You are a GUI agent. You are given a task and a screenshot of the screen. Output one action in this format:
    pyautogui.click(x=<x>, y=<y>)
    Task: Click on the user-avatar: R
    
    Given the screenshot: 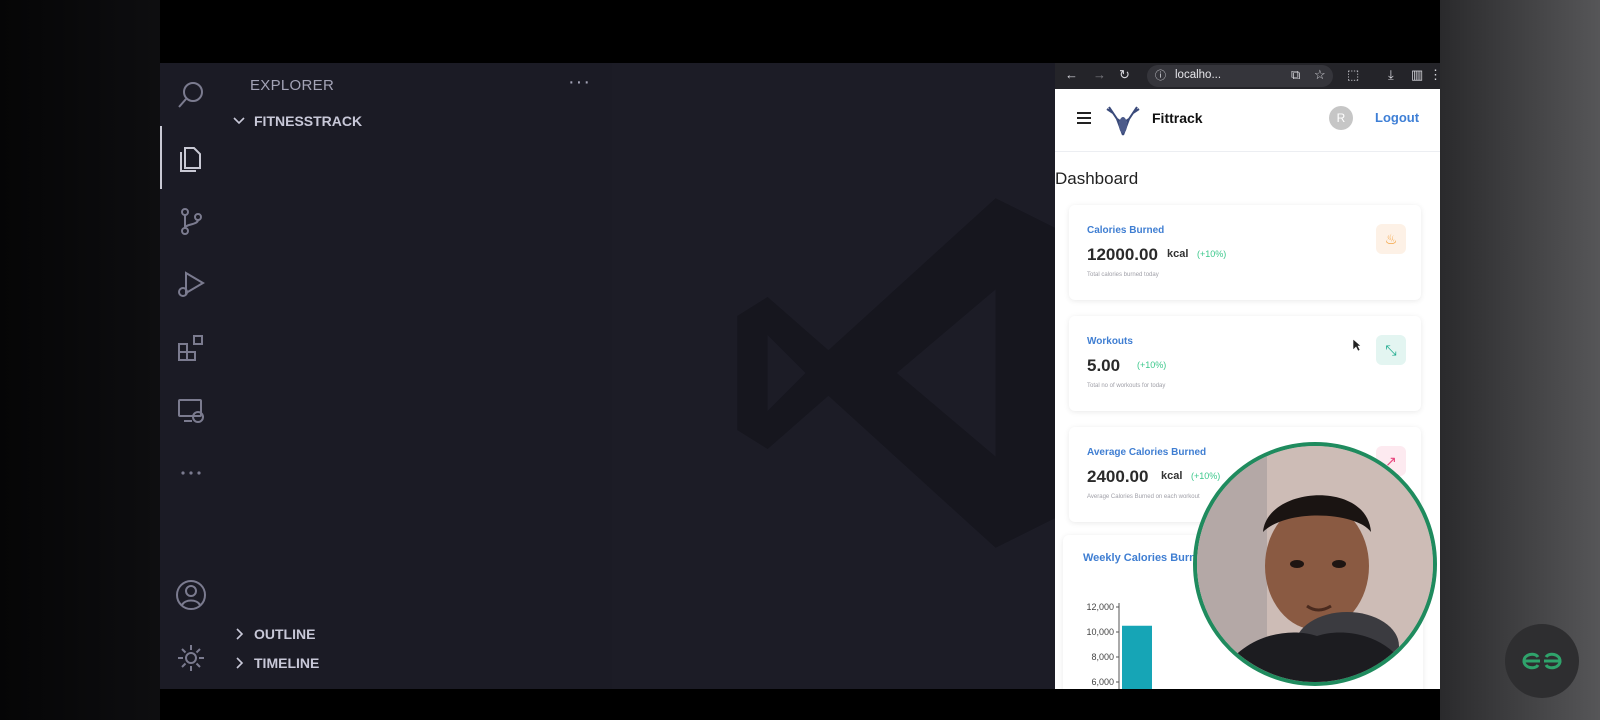 What is the action you would take?
    pyautogui.click(x=1341, y=118)
    